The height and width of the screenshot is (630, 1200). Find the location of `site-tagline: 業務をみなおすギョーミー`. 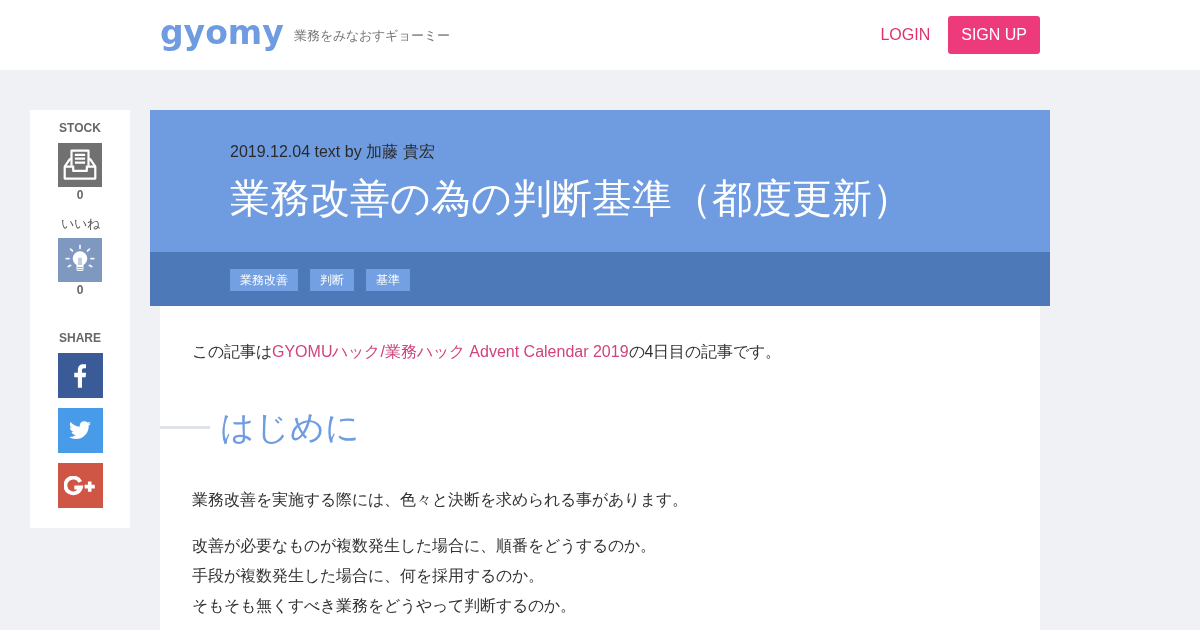

site-tagline: 業務をみなおすギョーミー is located at coordinates (371, 36).